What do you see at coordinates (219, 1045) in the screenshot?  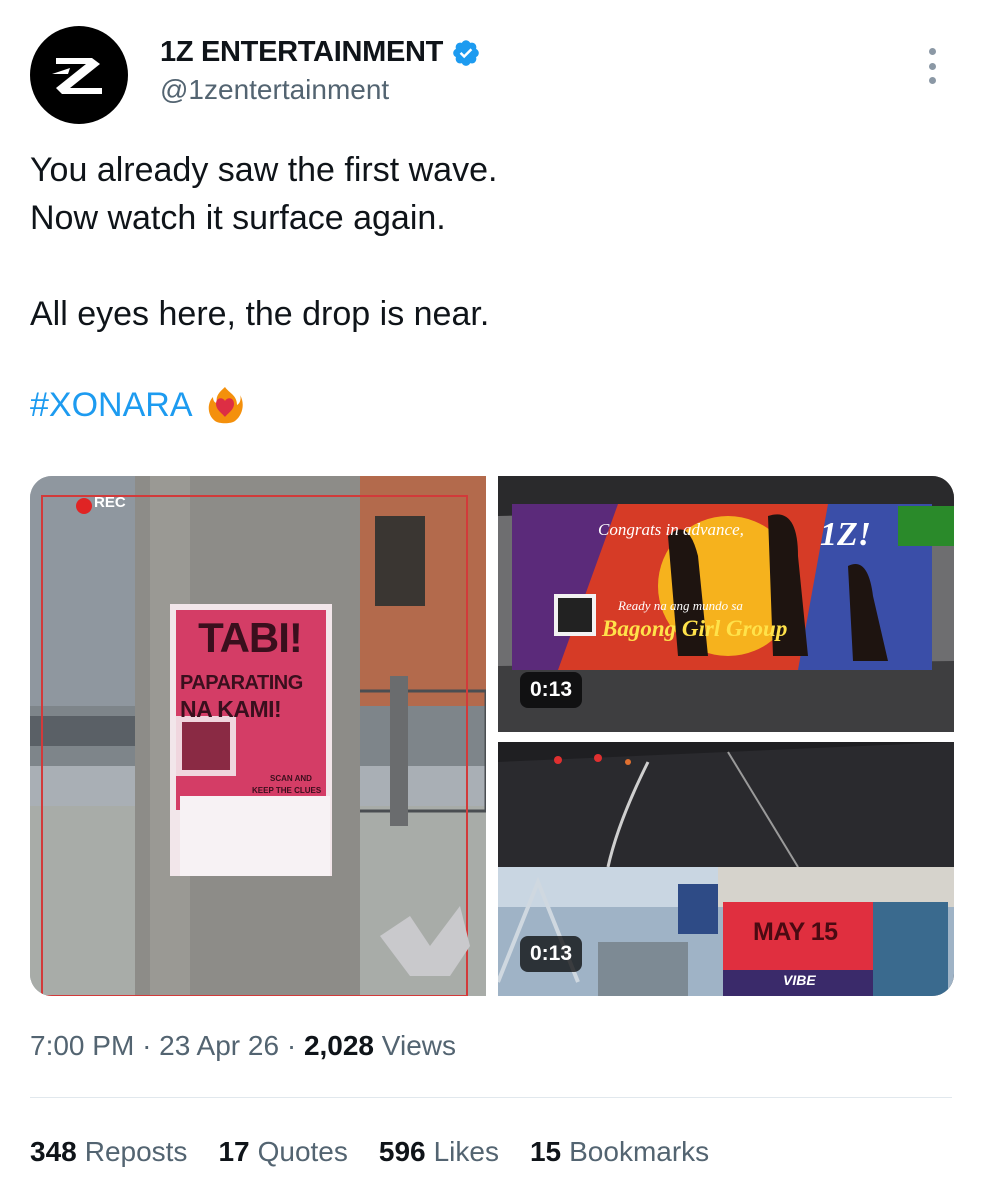 I see `tweet-date: 23 Apr 26` at bounding box center [219, 1045].